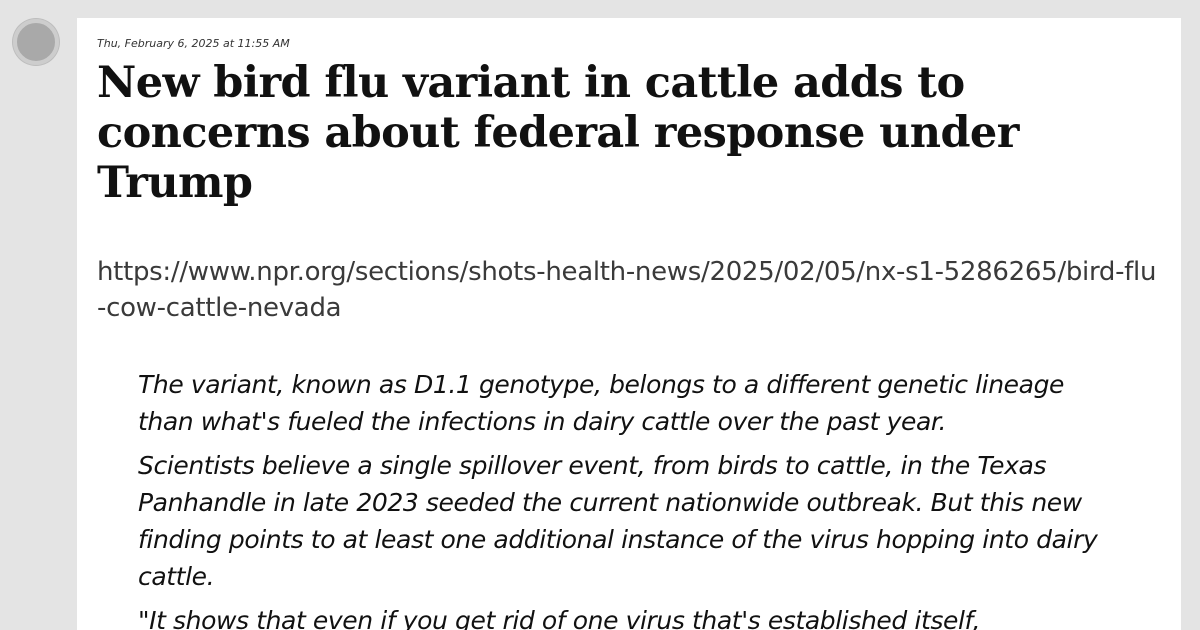  What do you see at coordinates (193, 43) in the screenshot?
I see `post-timestamp: Thu, February 6, 2025 at 11:55 AM` at bounding box center [193, 43].